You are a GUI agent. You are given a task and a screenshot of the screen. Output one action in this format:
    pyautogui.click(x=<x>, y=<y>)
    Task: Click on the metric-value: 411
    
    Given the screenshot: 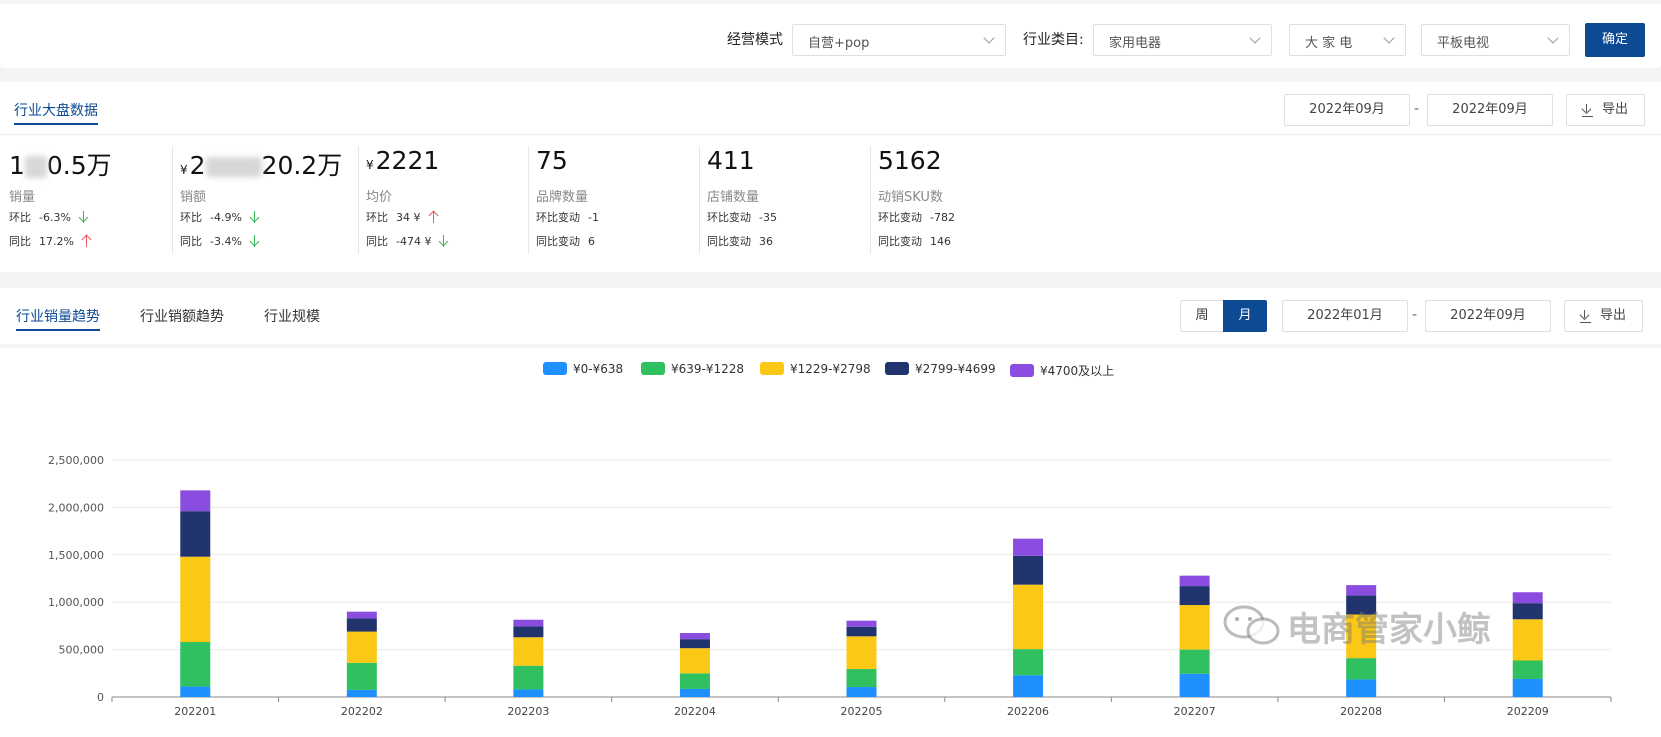 What is the action you would take?
    pyautogui.click(x=731, y=160)
    